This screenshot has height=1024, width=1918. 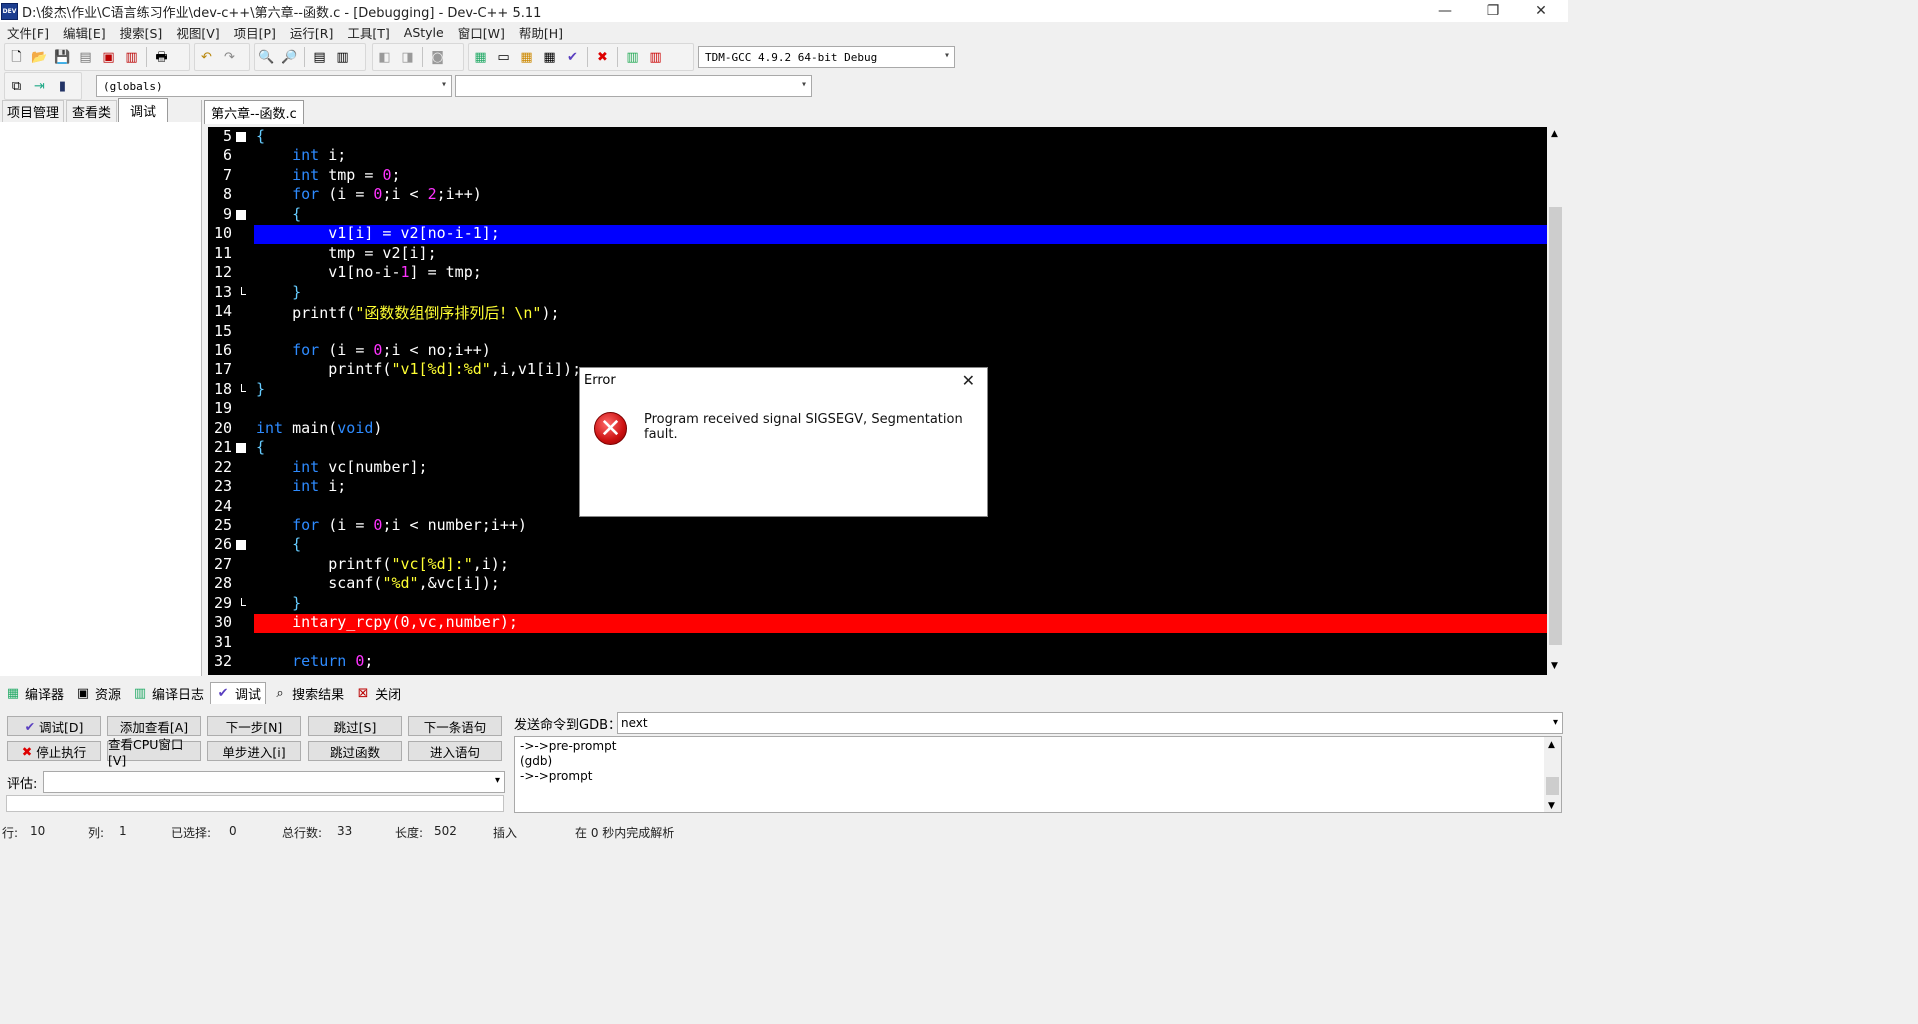 I want to click on run-icon: ▭, so click(x=503, y=57).